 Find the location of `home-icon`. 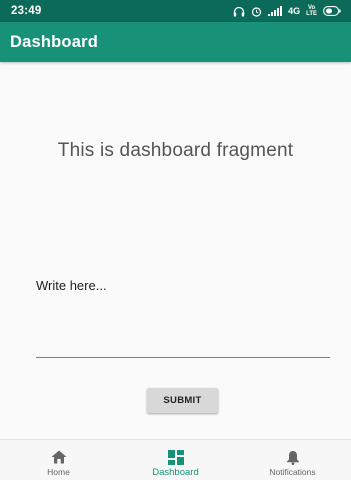

home-icon is located at coordinates (59, 457).